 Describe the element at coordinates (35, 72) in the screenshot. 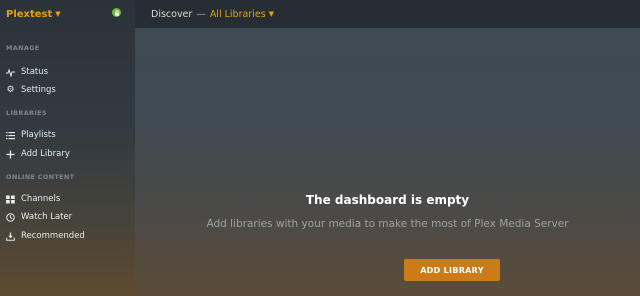

I see `sidebar-item-label: Status` at that location.